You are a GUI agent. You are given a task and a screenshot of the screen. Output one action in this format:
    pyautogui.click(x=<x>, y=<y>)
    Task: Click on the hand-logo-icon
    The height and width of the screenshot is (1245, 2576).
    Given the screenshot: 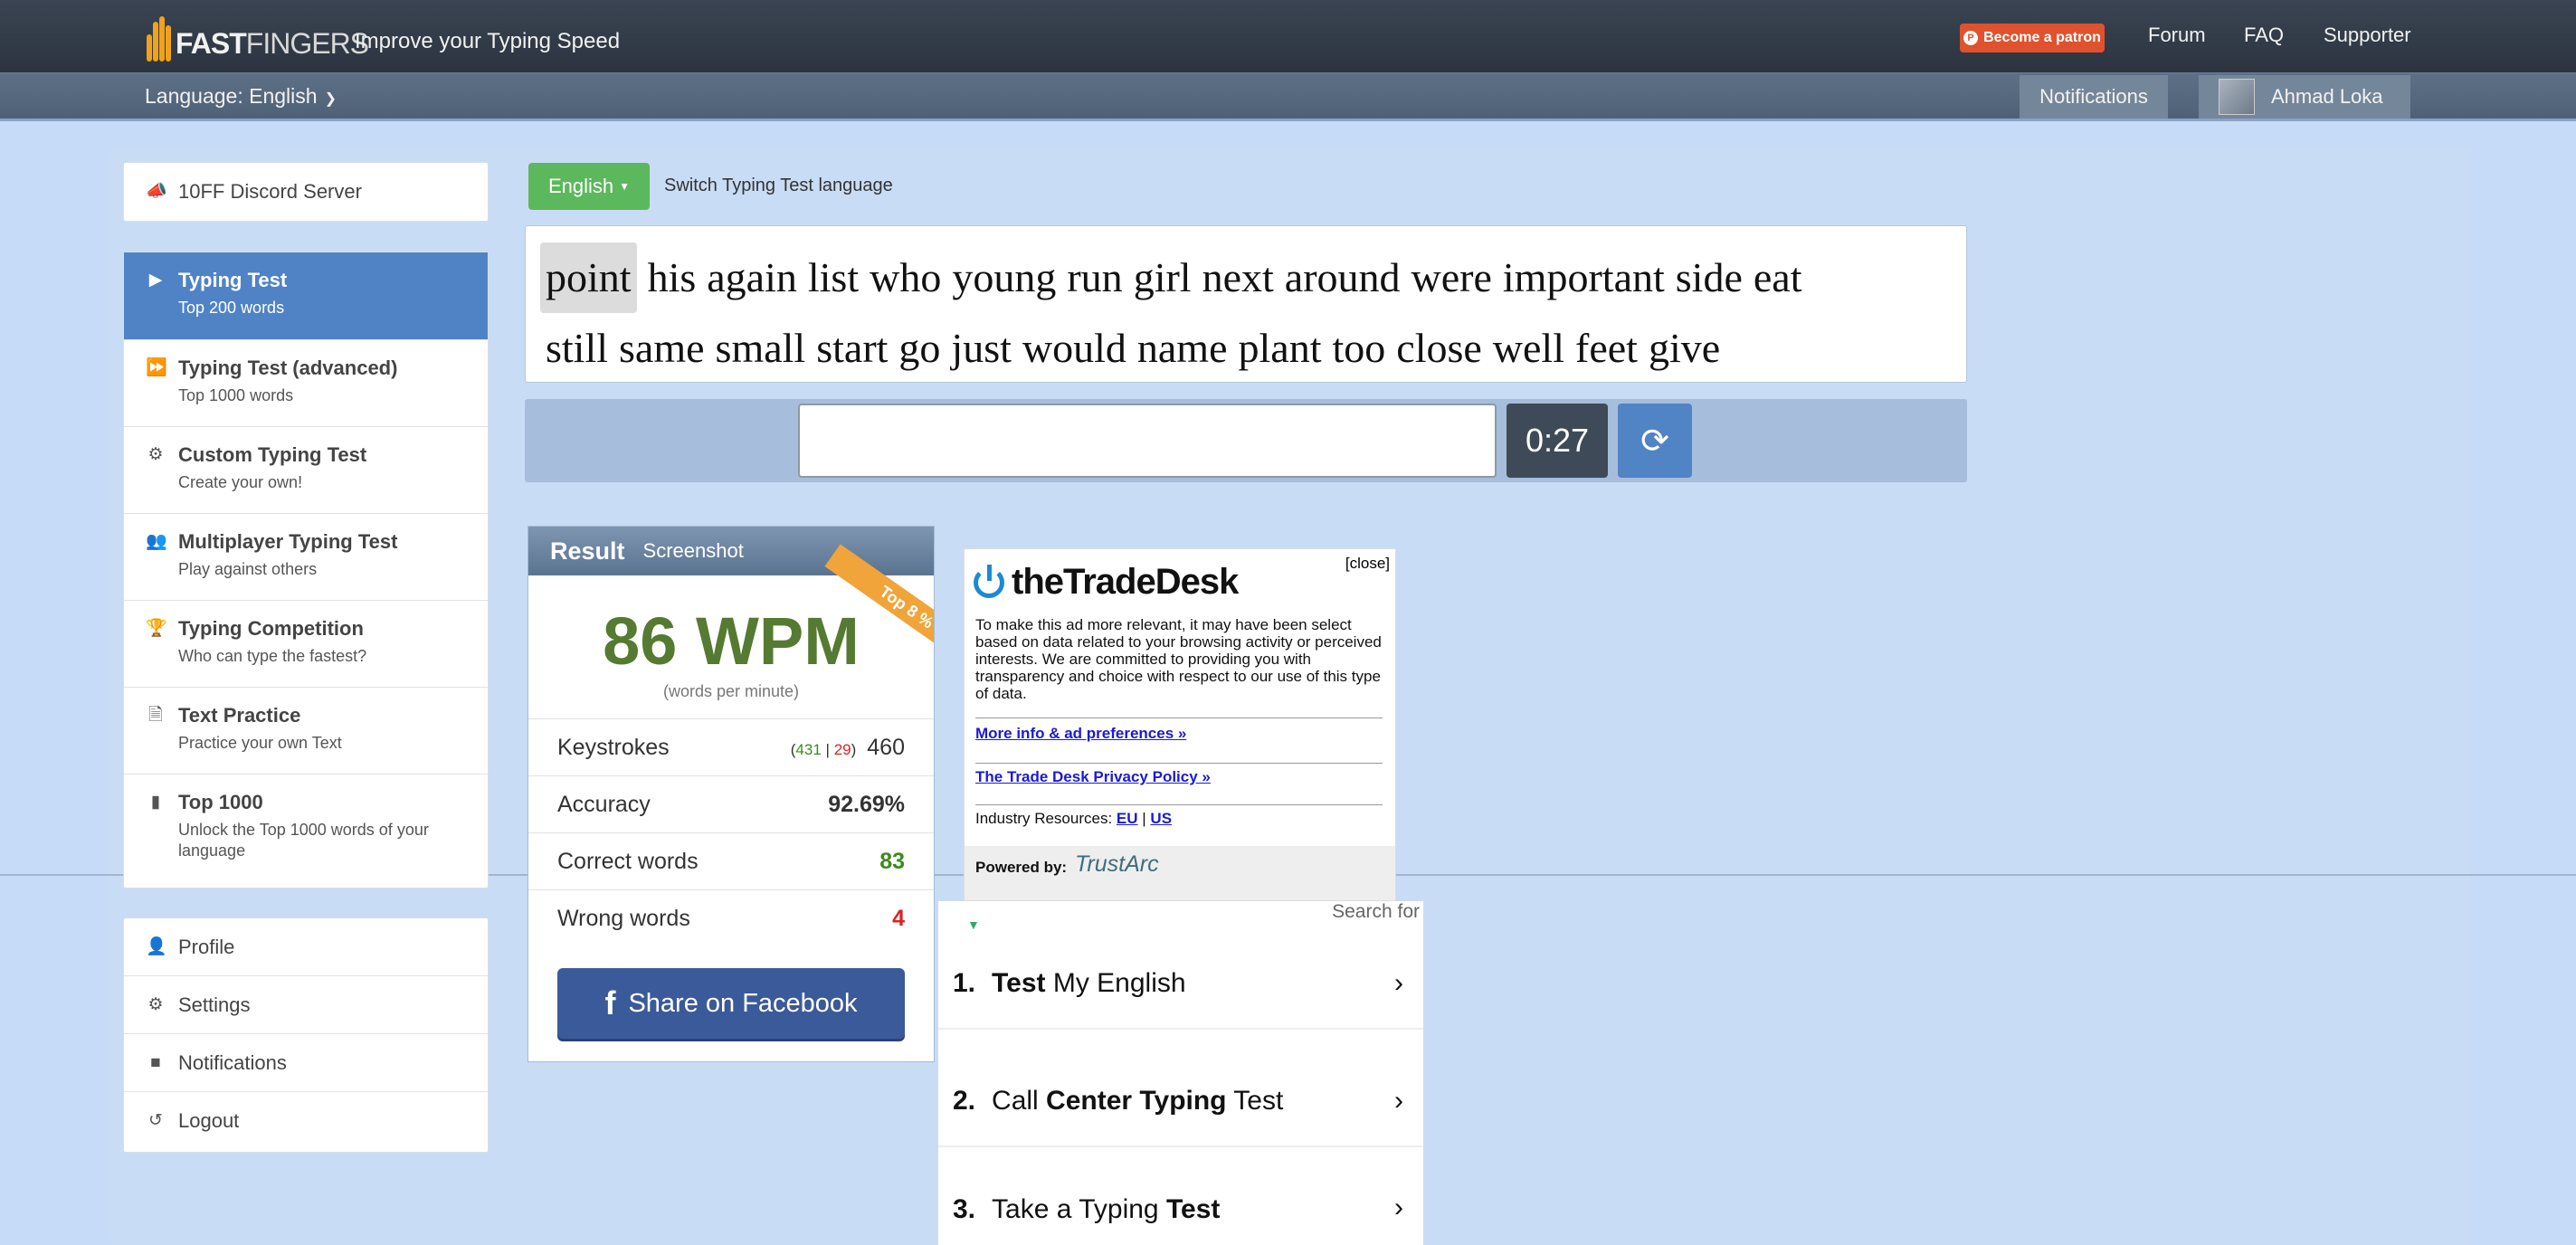 What is the action you would take?
    pyautogui.click(x=159, y=36)
    